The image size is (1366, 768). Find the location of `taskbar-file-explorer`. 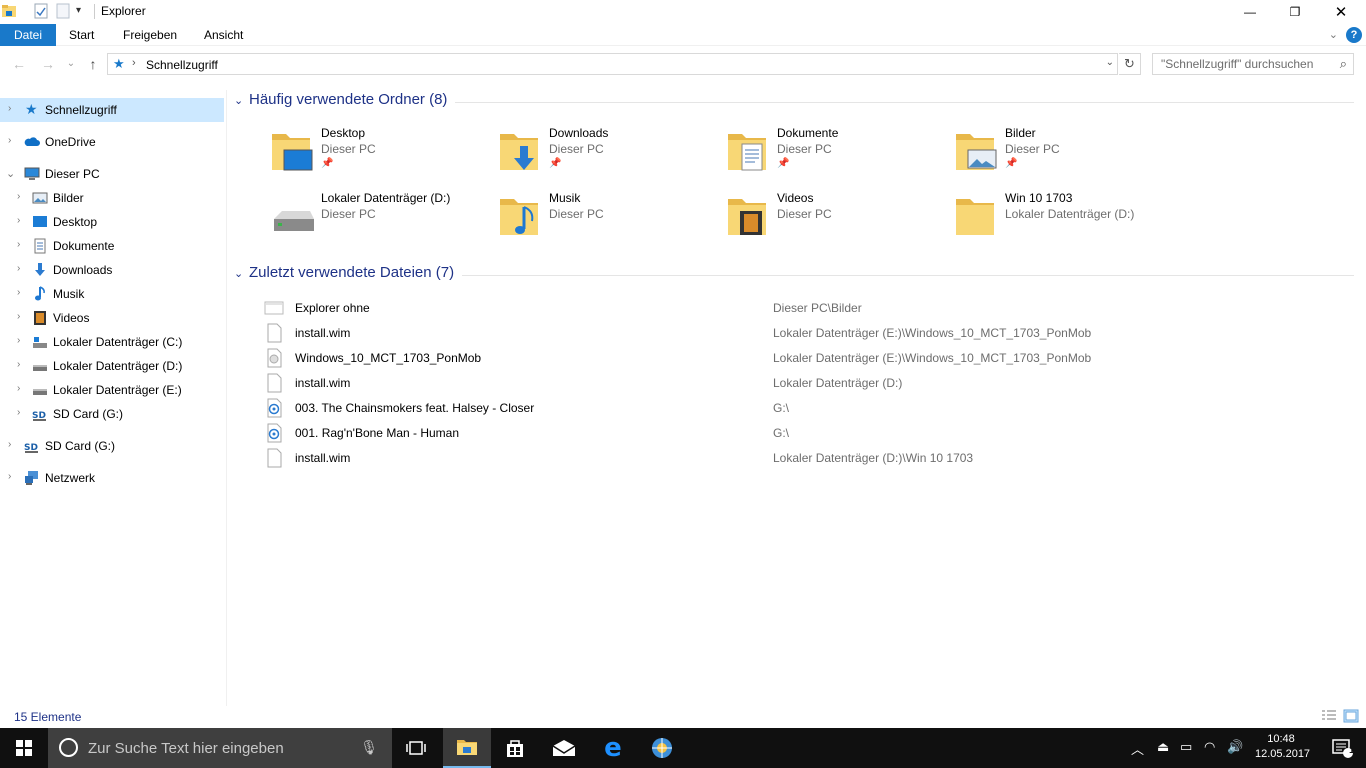

taskbar-file-explorer is located at coordinates (467, 748).